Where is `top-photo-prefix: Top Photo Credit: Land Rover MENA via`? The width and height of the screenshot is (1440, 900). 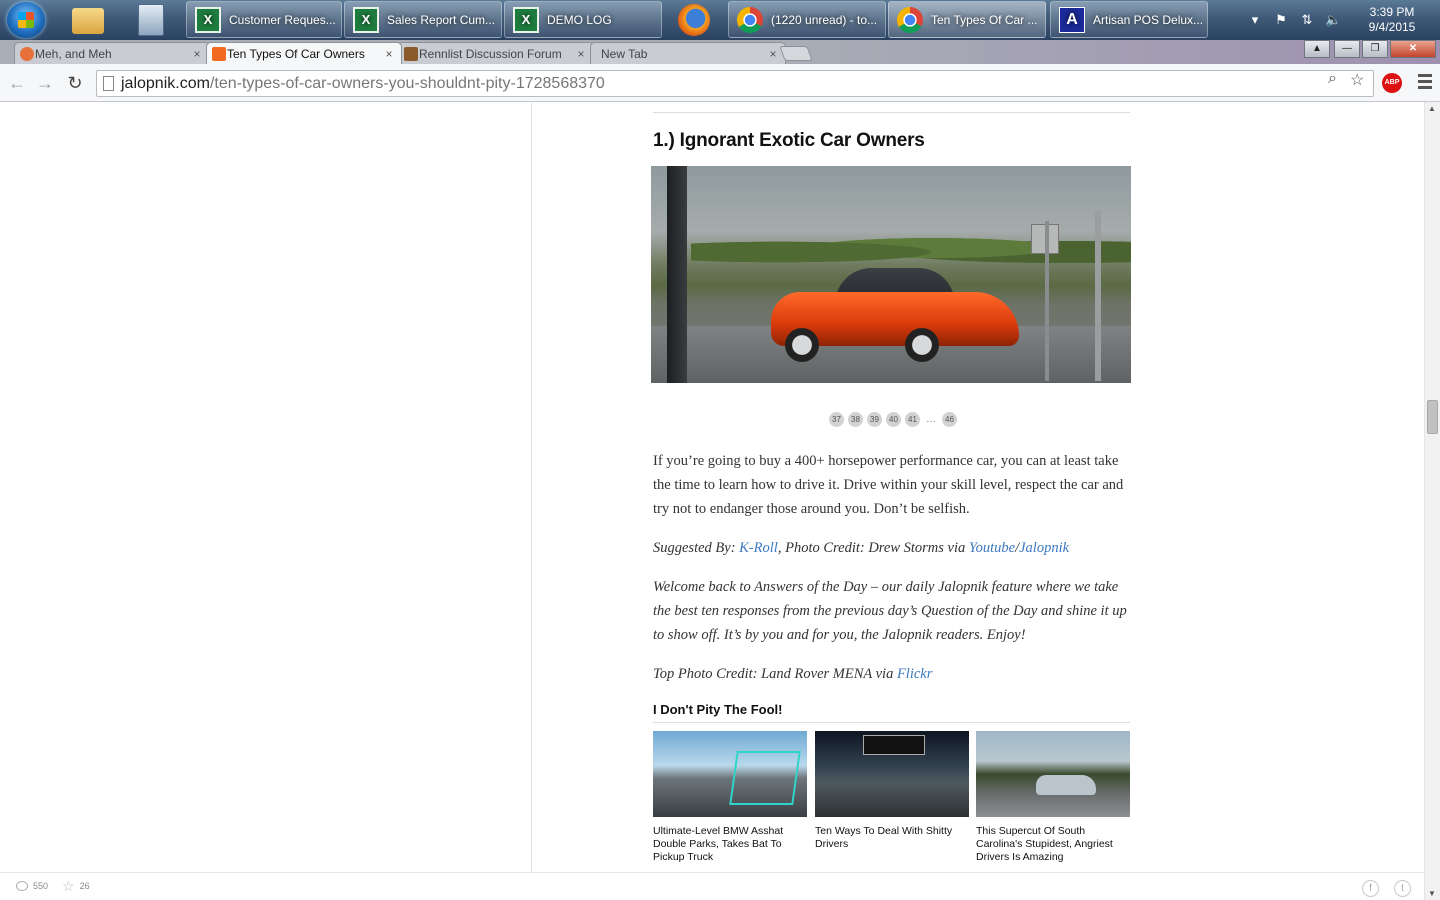 top-photo-prefix: Top Photo Credit: Land Rover MENA via is located at coordinates (775, 674).